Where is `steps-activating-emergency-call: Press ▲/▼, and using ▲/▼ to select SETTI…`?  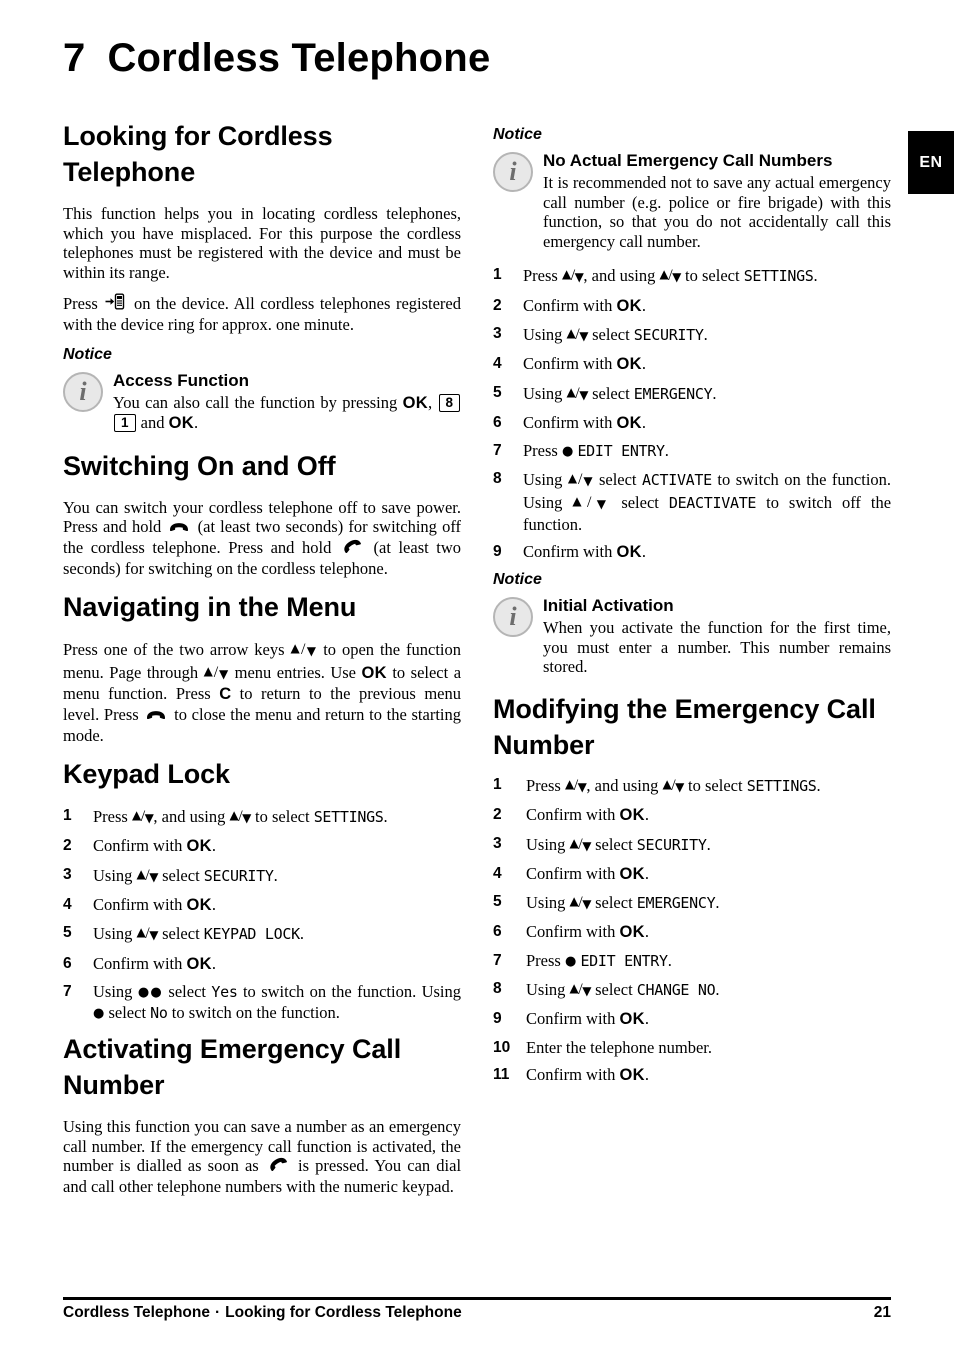 steps-activating-emergency-call: Press ▲/▼, and using ▲/▼ to select SETTI… is located at coordinates (692, 414).